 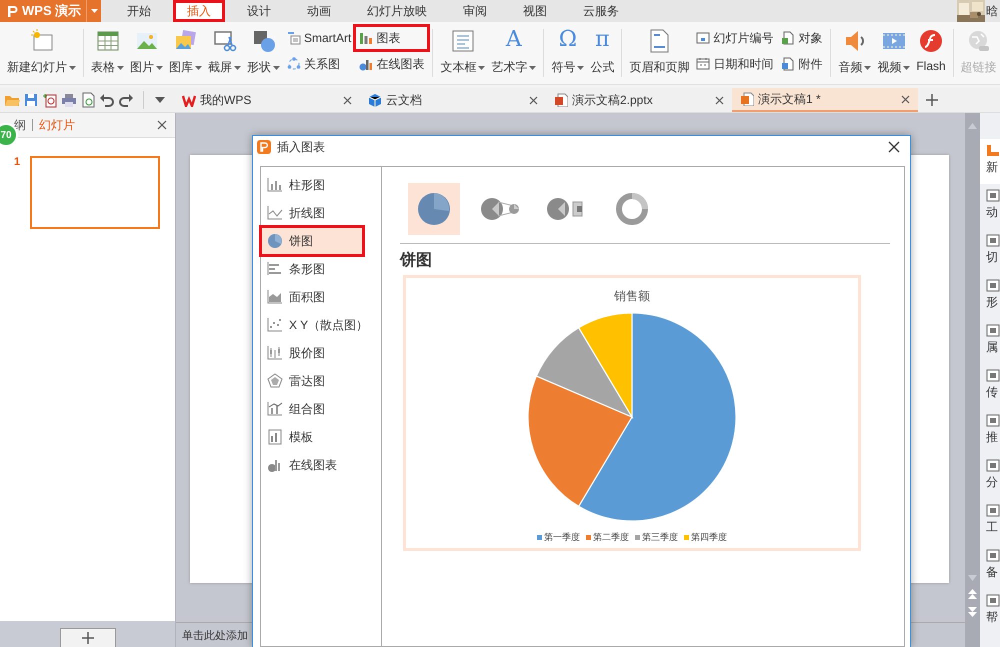 I want to click on ribbon-button: 关系图, so click(x=319, y=64).